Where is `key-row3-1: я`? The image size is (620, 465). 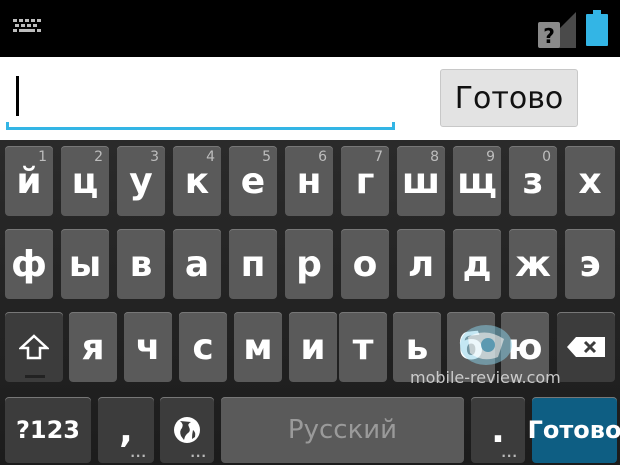
key-row3-1: я is located at coordinates (93, 347).